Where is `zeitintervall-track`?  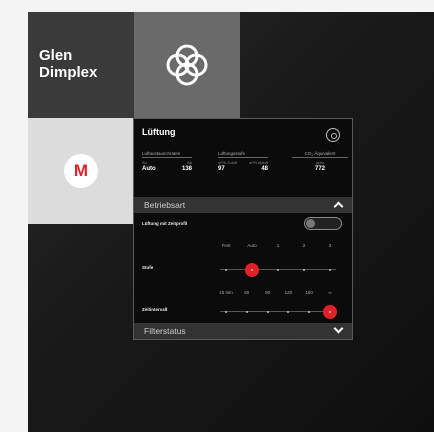 zeitintervall-track is located at coordinates (278, 311).